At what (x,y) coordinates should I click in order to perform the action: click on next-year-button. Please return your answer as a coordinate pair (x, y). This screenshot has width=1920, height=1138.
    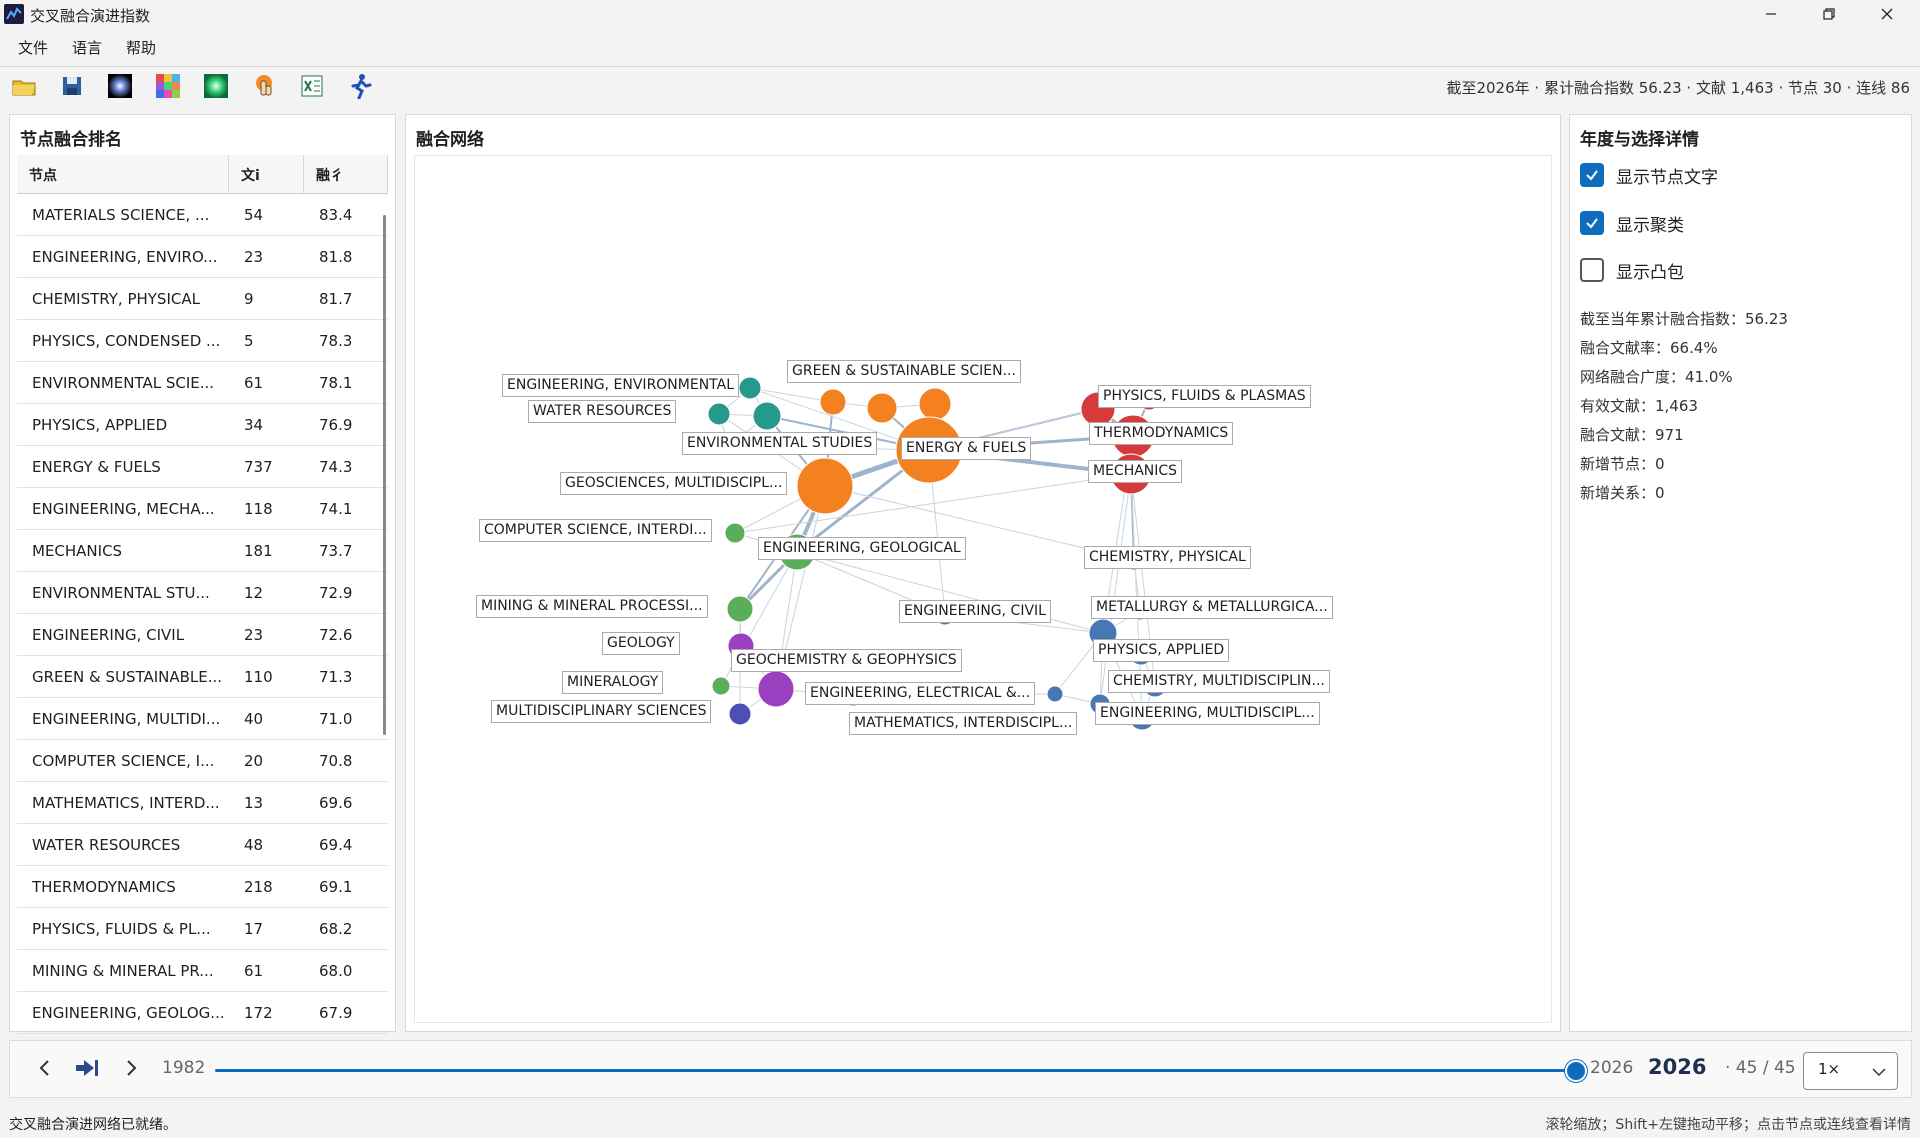
    Looking at the image, I should click on (131, 1070).